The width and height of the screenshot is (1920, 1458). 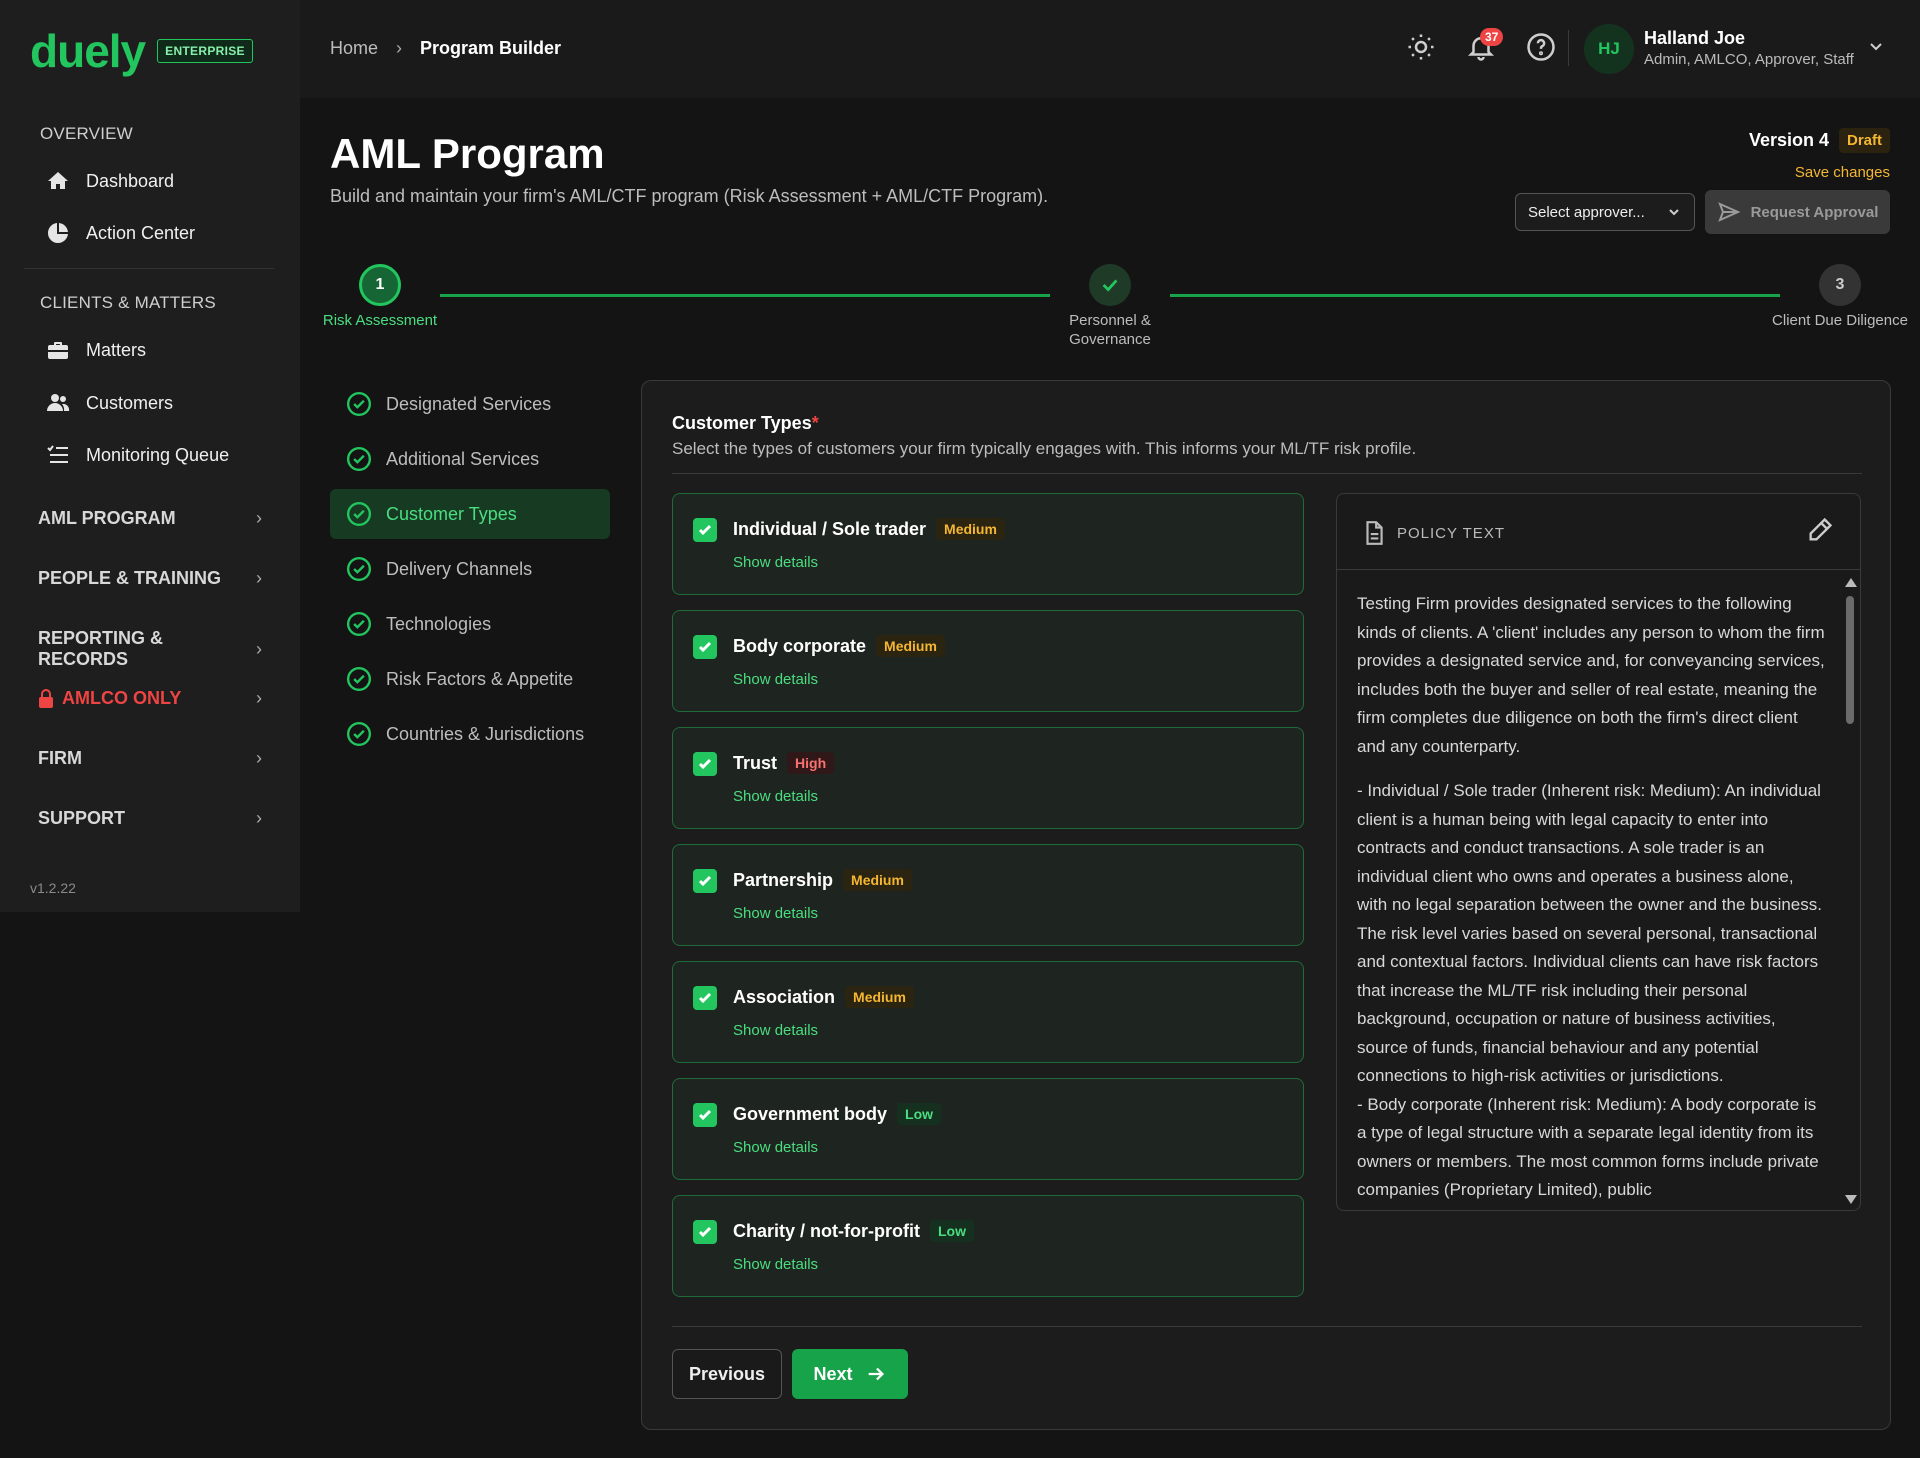 What do you see at coordinates (149, 268) in the screenshot?
I see `sidebar-divider` at bounding box center [149, 268].